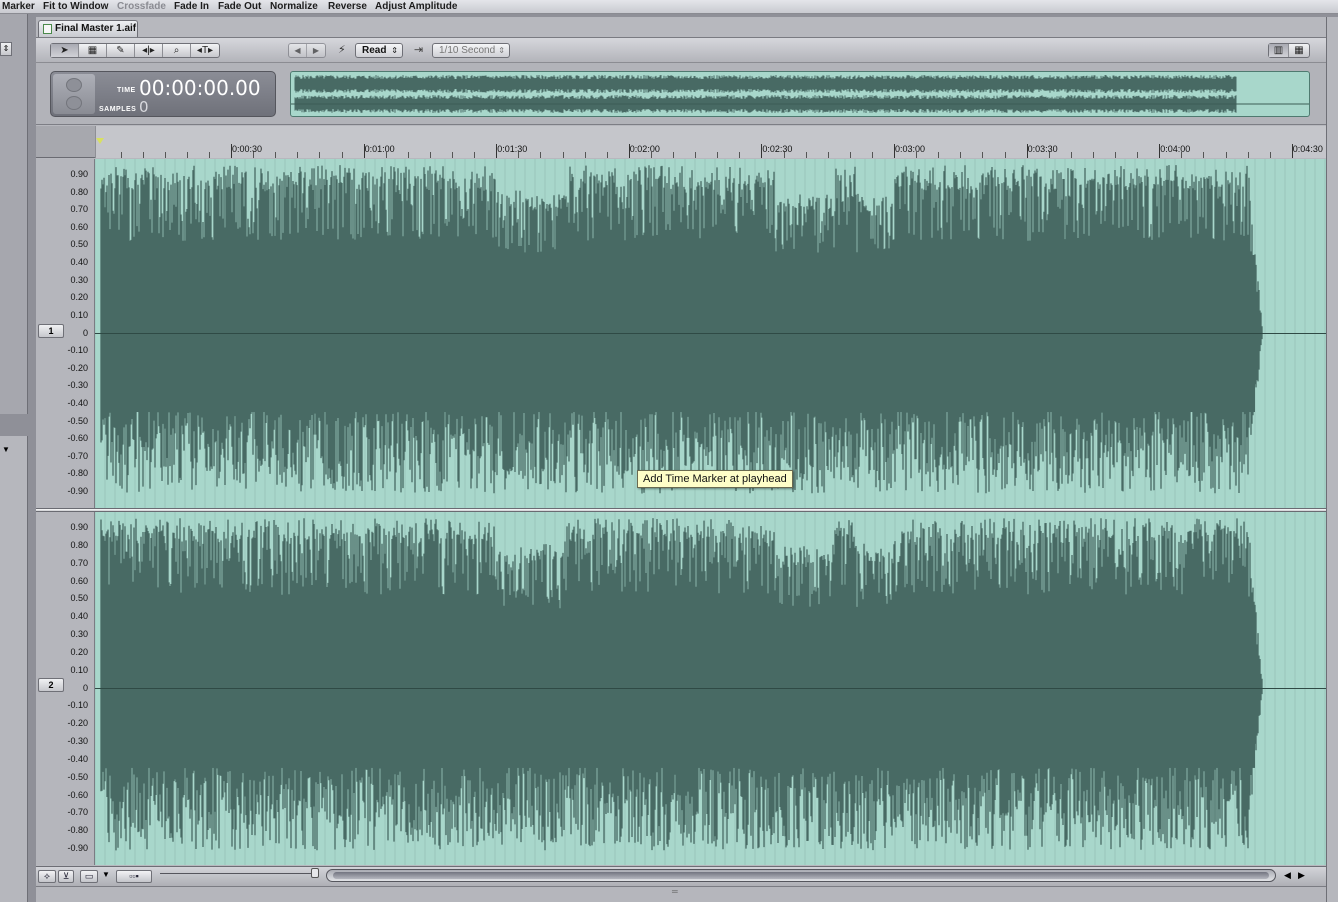 The width and height of the screenshot is (1338, 902). Describe the element at coordinates (342, 50) in the screenshot. I see `automation-icon: ⚡` at that location.